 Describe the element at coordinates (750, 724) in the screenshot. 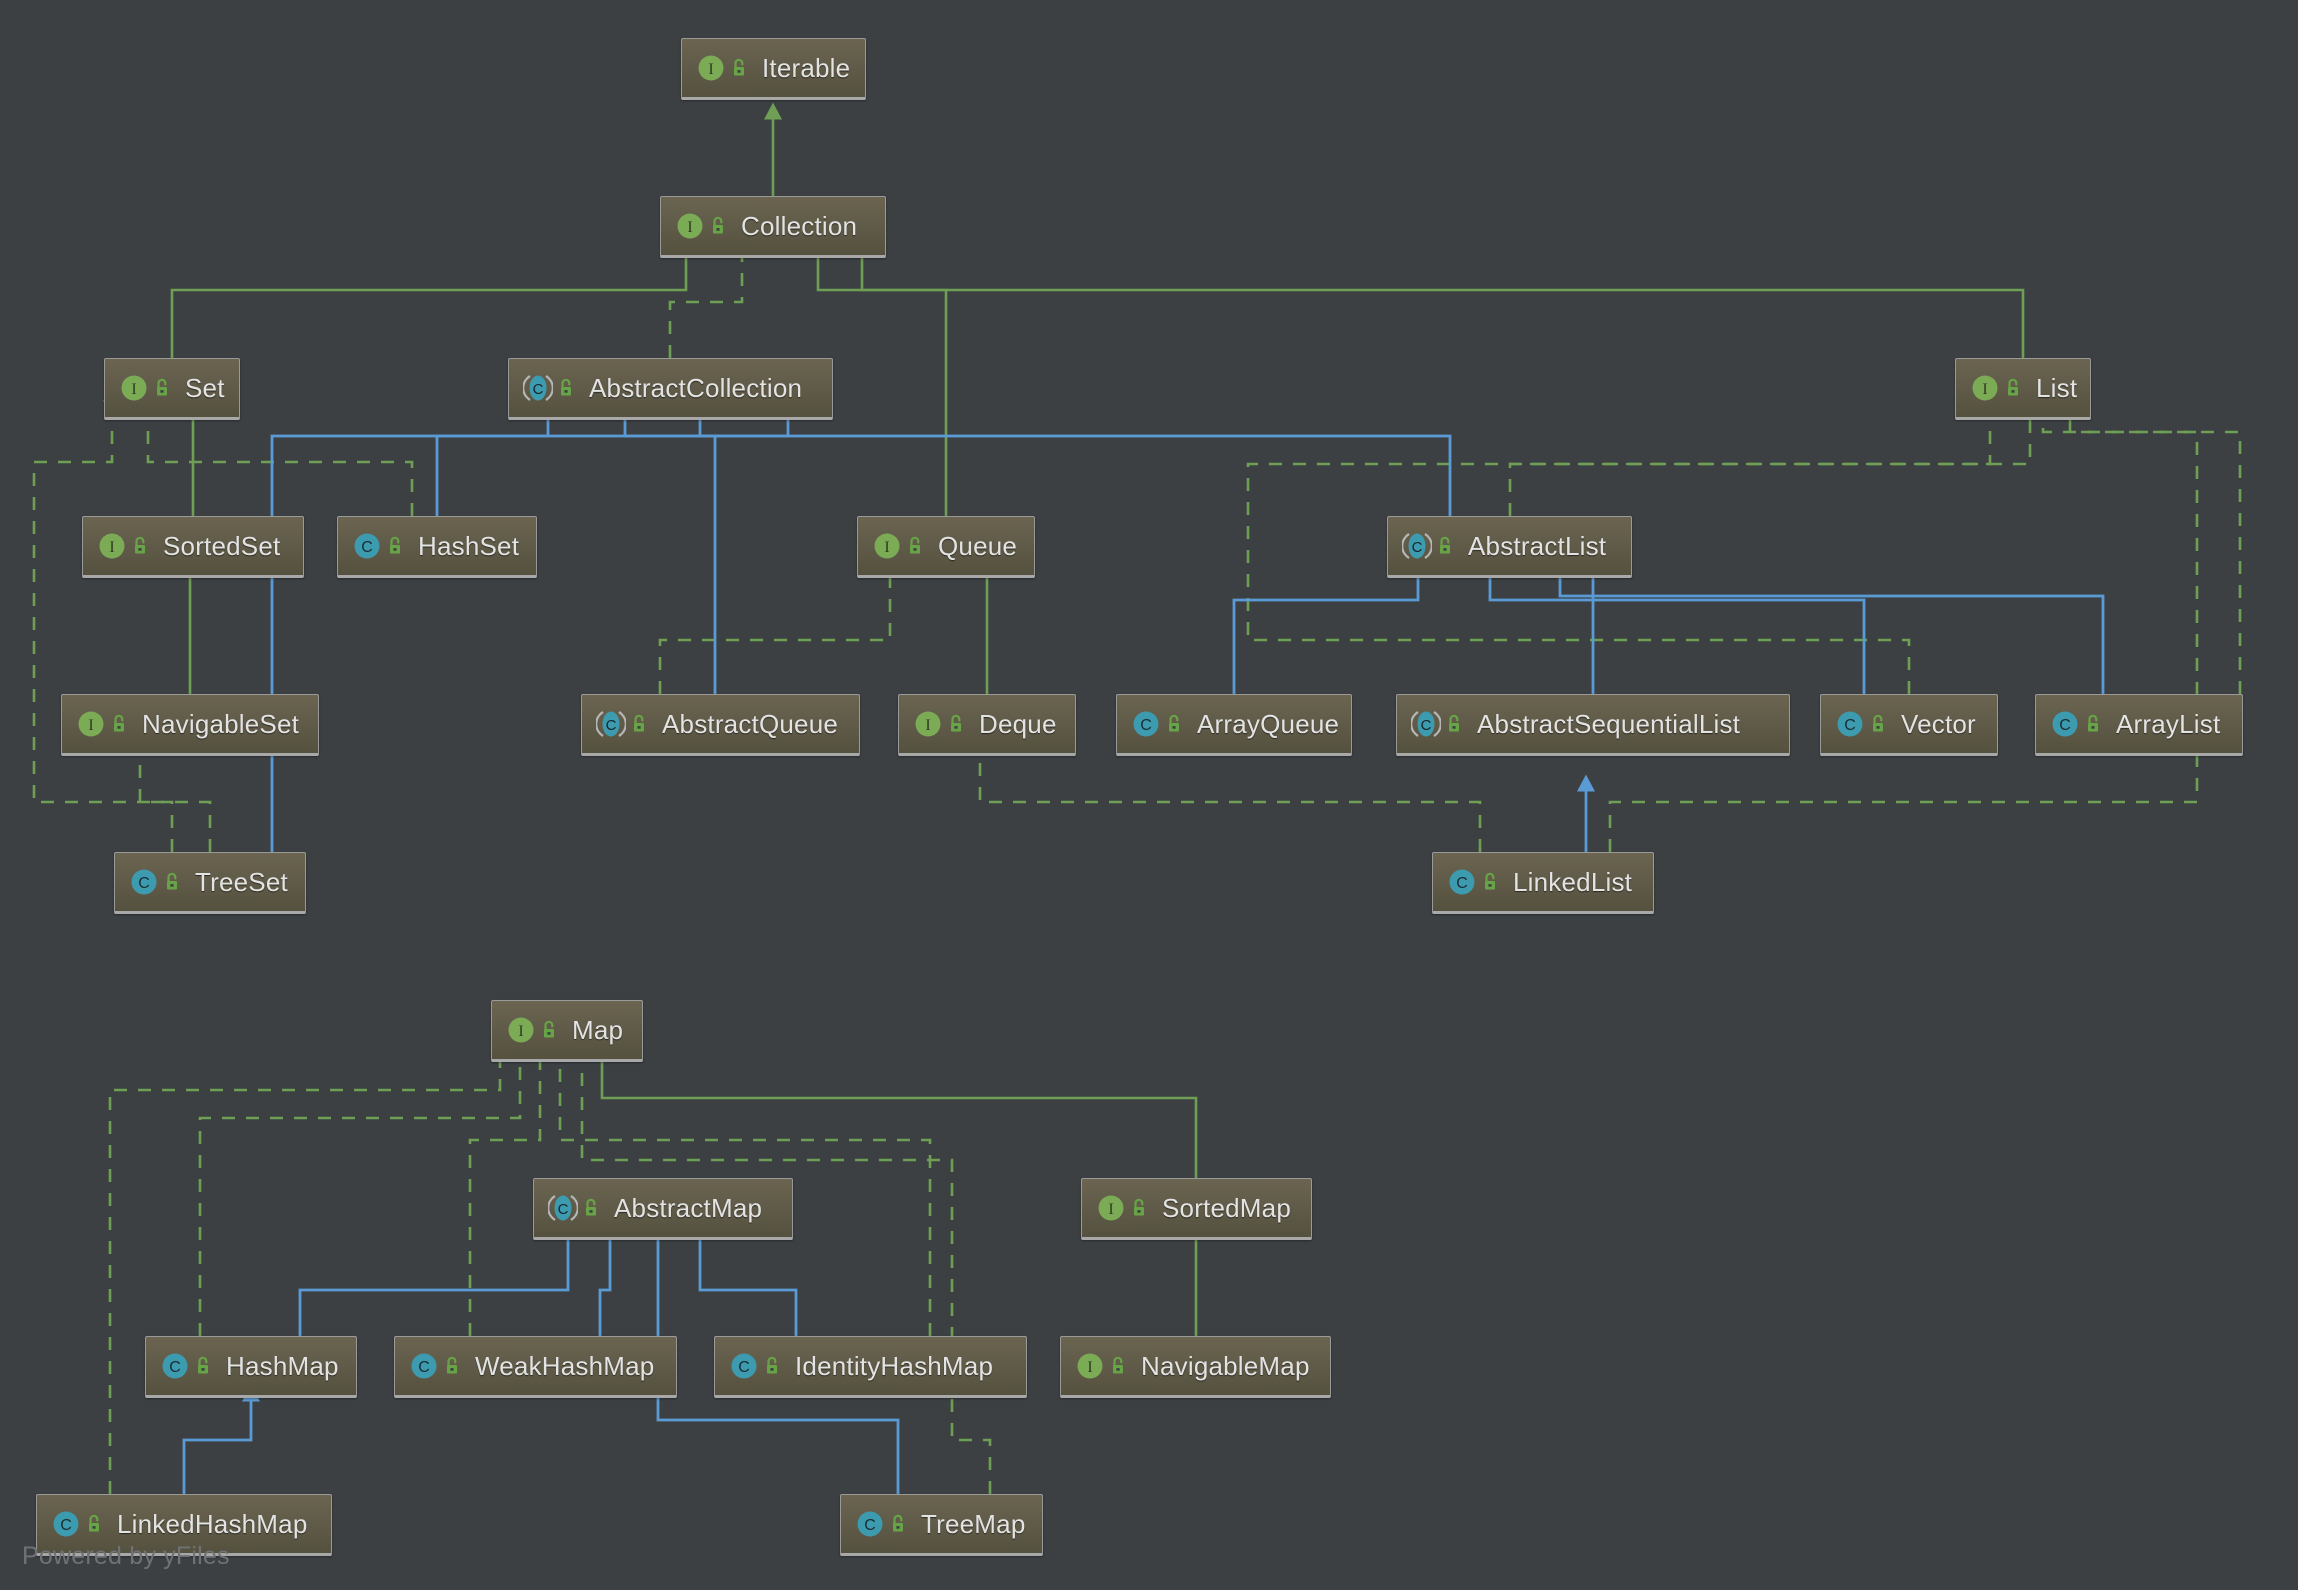

I see `class-node-label: AbstractQueue` at that location.